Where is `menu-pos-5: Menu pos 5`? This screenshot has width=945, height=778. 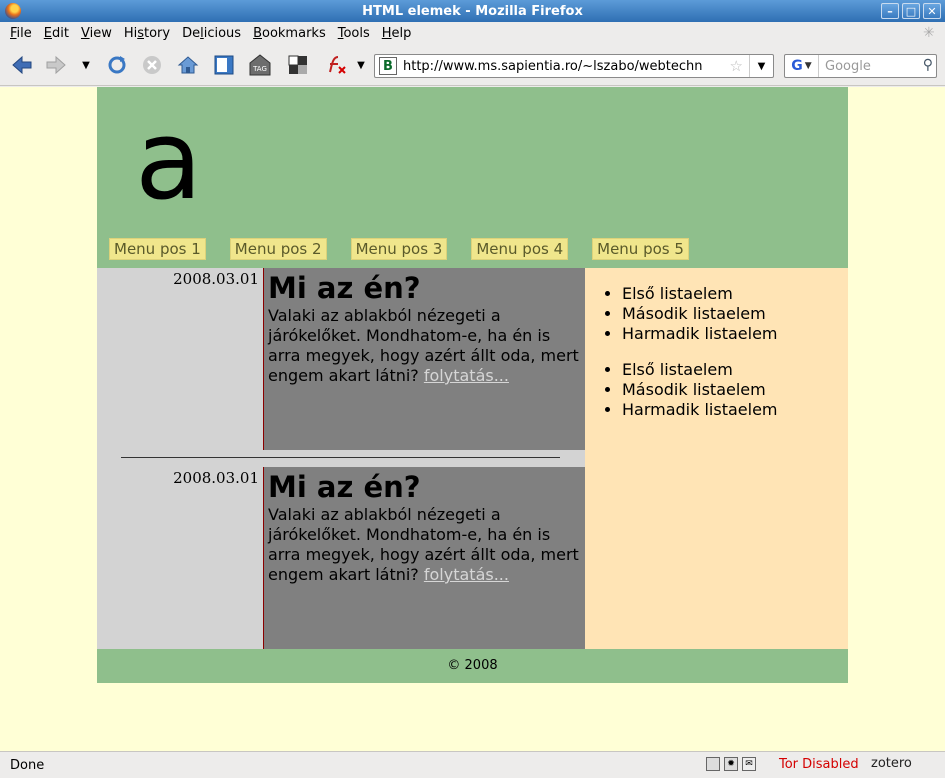
menu-pos-5: Menu pos 5 is located at coordinates (640, 249).